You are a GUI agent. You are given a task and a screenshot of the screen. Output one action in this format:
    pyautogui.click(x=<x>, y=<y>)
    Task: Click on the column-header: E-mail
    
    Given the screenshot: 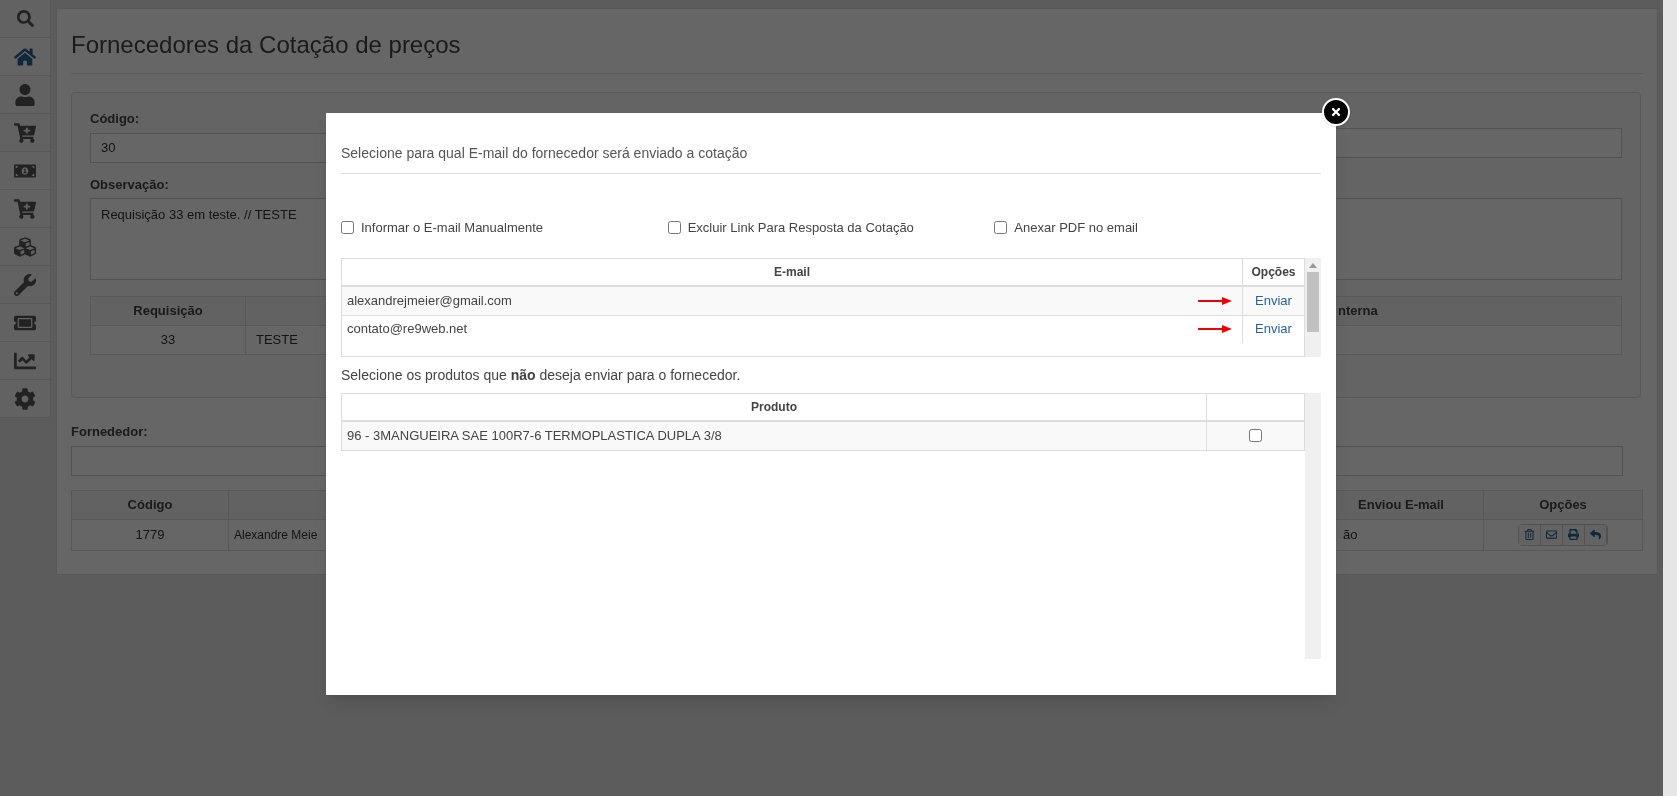 What is the action you would take?
    pyautogui.click(x=792, y=271)
    